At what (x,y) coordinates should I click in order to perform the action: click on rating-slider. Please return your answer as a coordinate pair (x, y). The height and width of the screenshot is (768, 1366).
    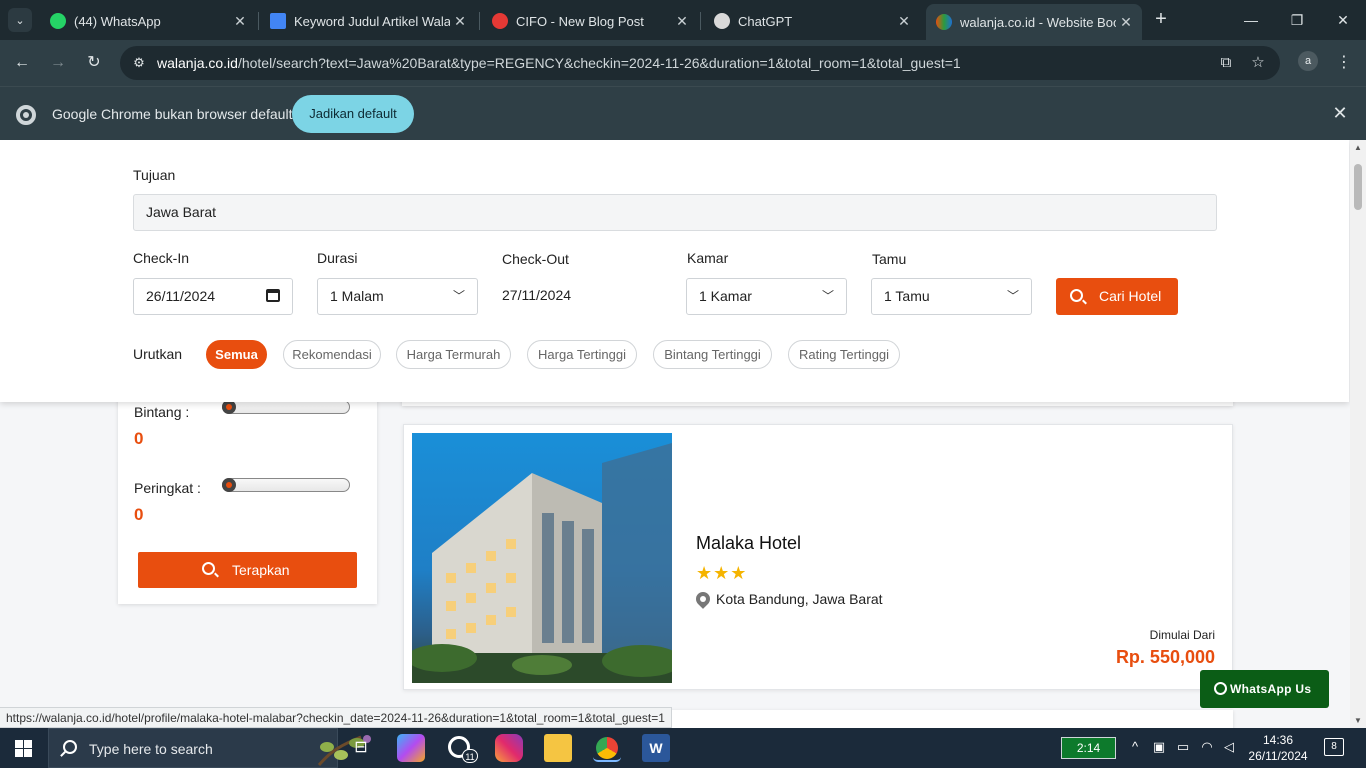
    Looking at the image, I should click on (286, 485).